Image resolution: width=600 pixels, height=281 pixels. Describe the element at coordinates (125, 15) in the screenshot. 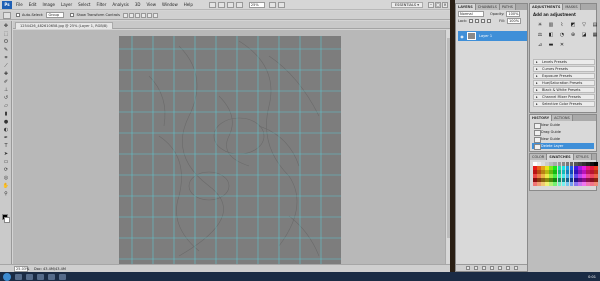

I see `align-top-icon` at that location.